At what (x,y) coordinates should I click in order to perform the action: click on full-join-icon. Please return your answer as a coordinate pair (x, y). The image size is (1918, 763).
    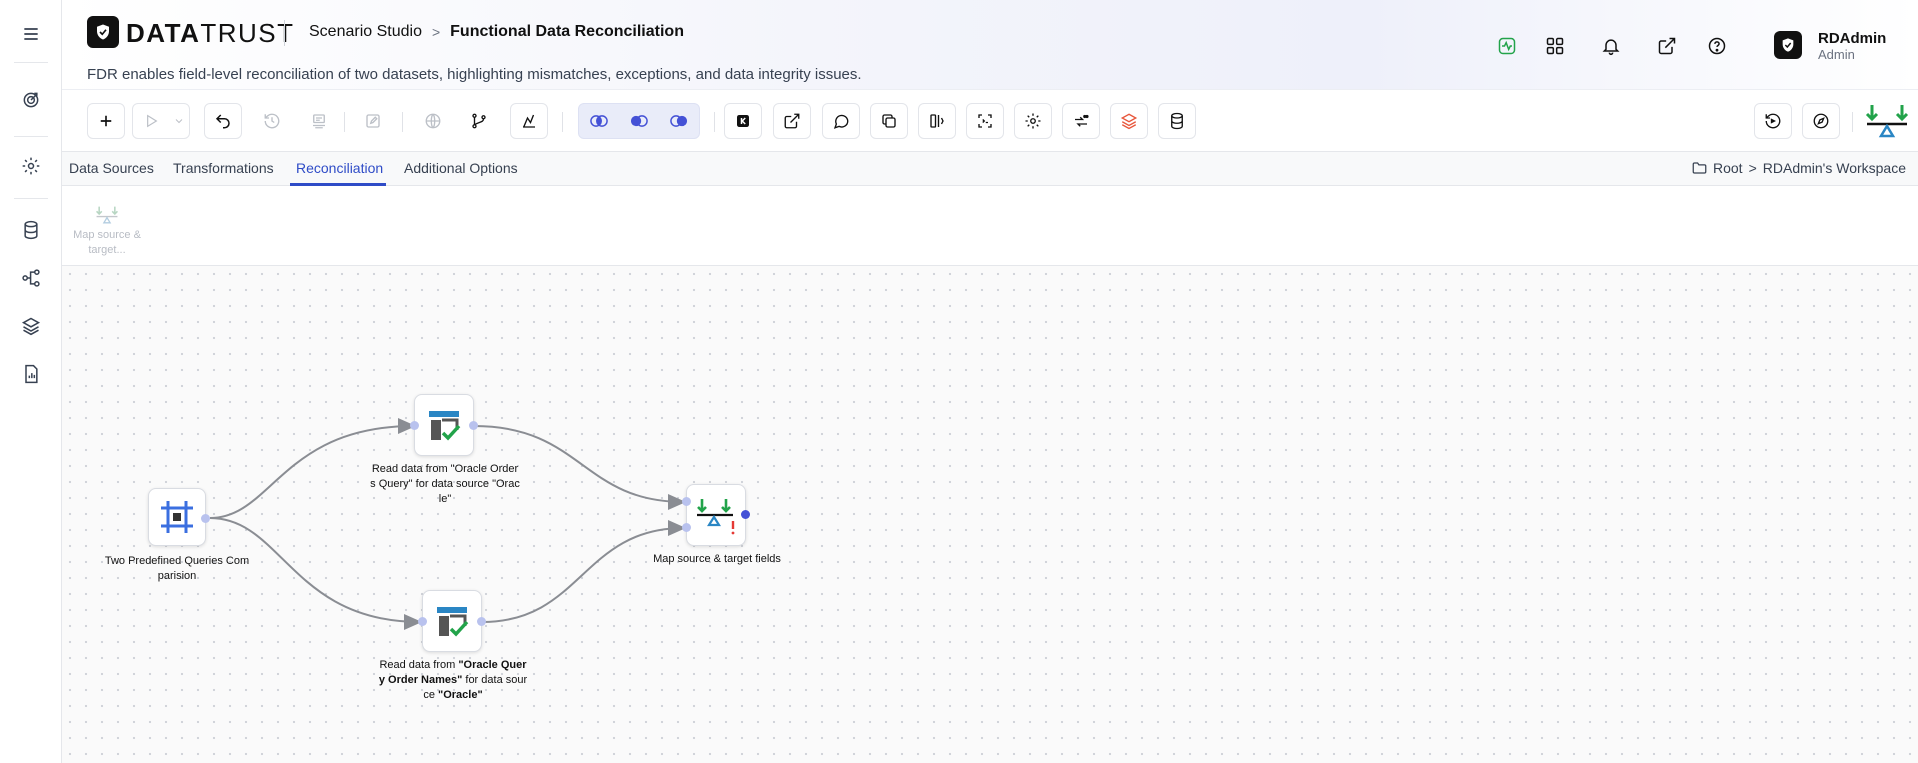
    Looking at the image, I should click on (599, 121).